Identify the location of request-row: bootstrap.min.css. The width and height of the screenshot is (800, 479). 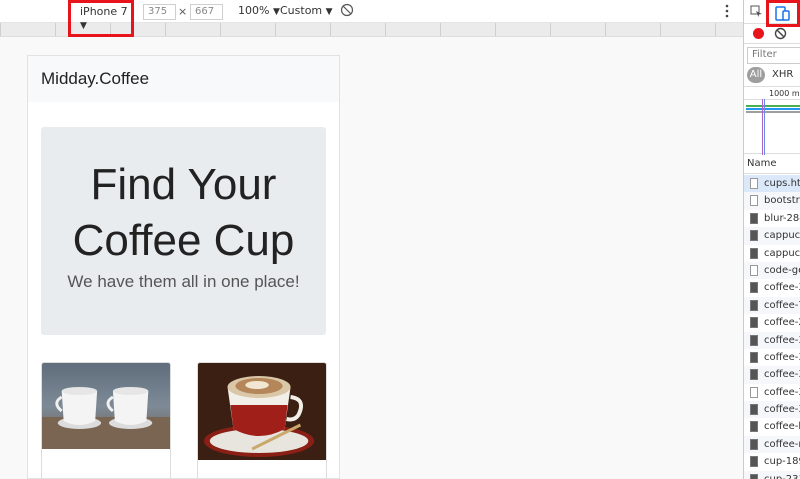
(772, 201).